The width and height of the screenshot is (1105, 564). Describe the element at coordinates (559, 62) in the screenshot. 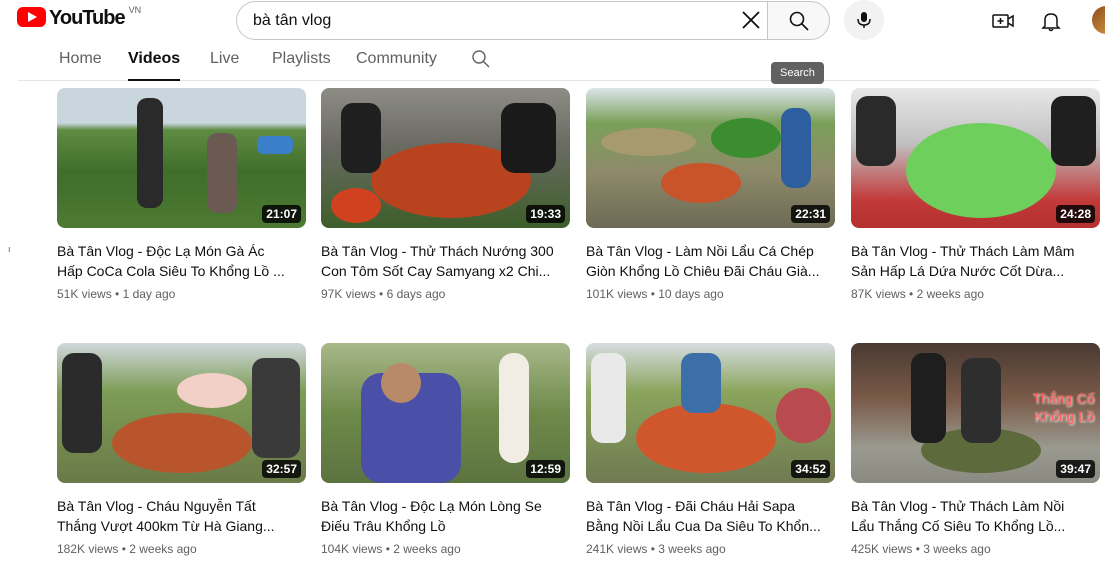

I see `channel-tabs: Home Videos Live Playlists Community` at that location.